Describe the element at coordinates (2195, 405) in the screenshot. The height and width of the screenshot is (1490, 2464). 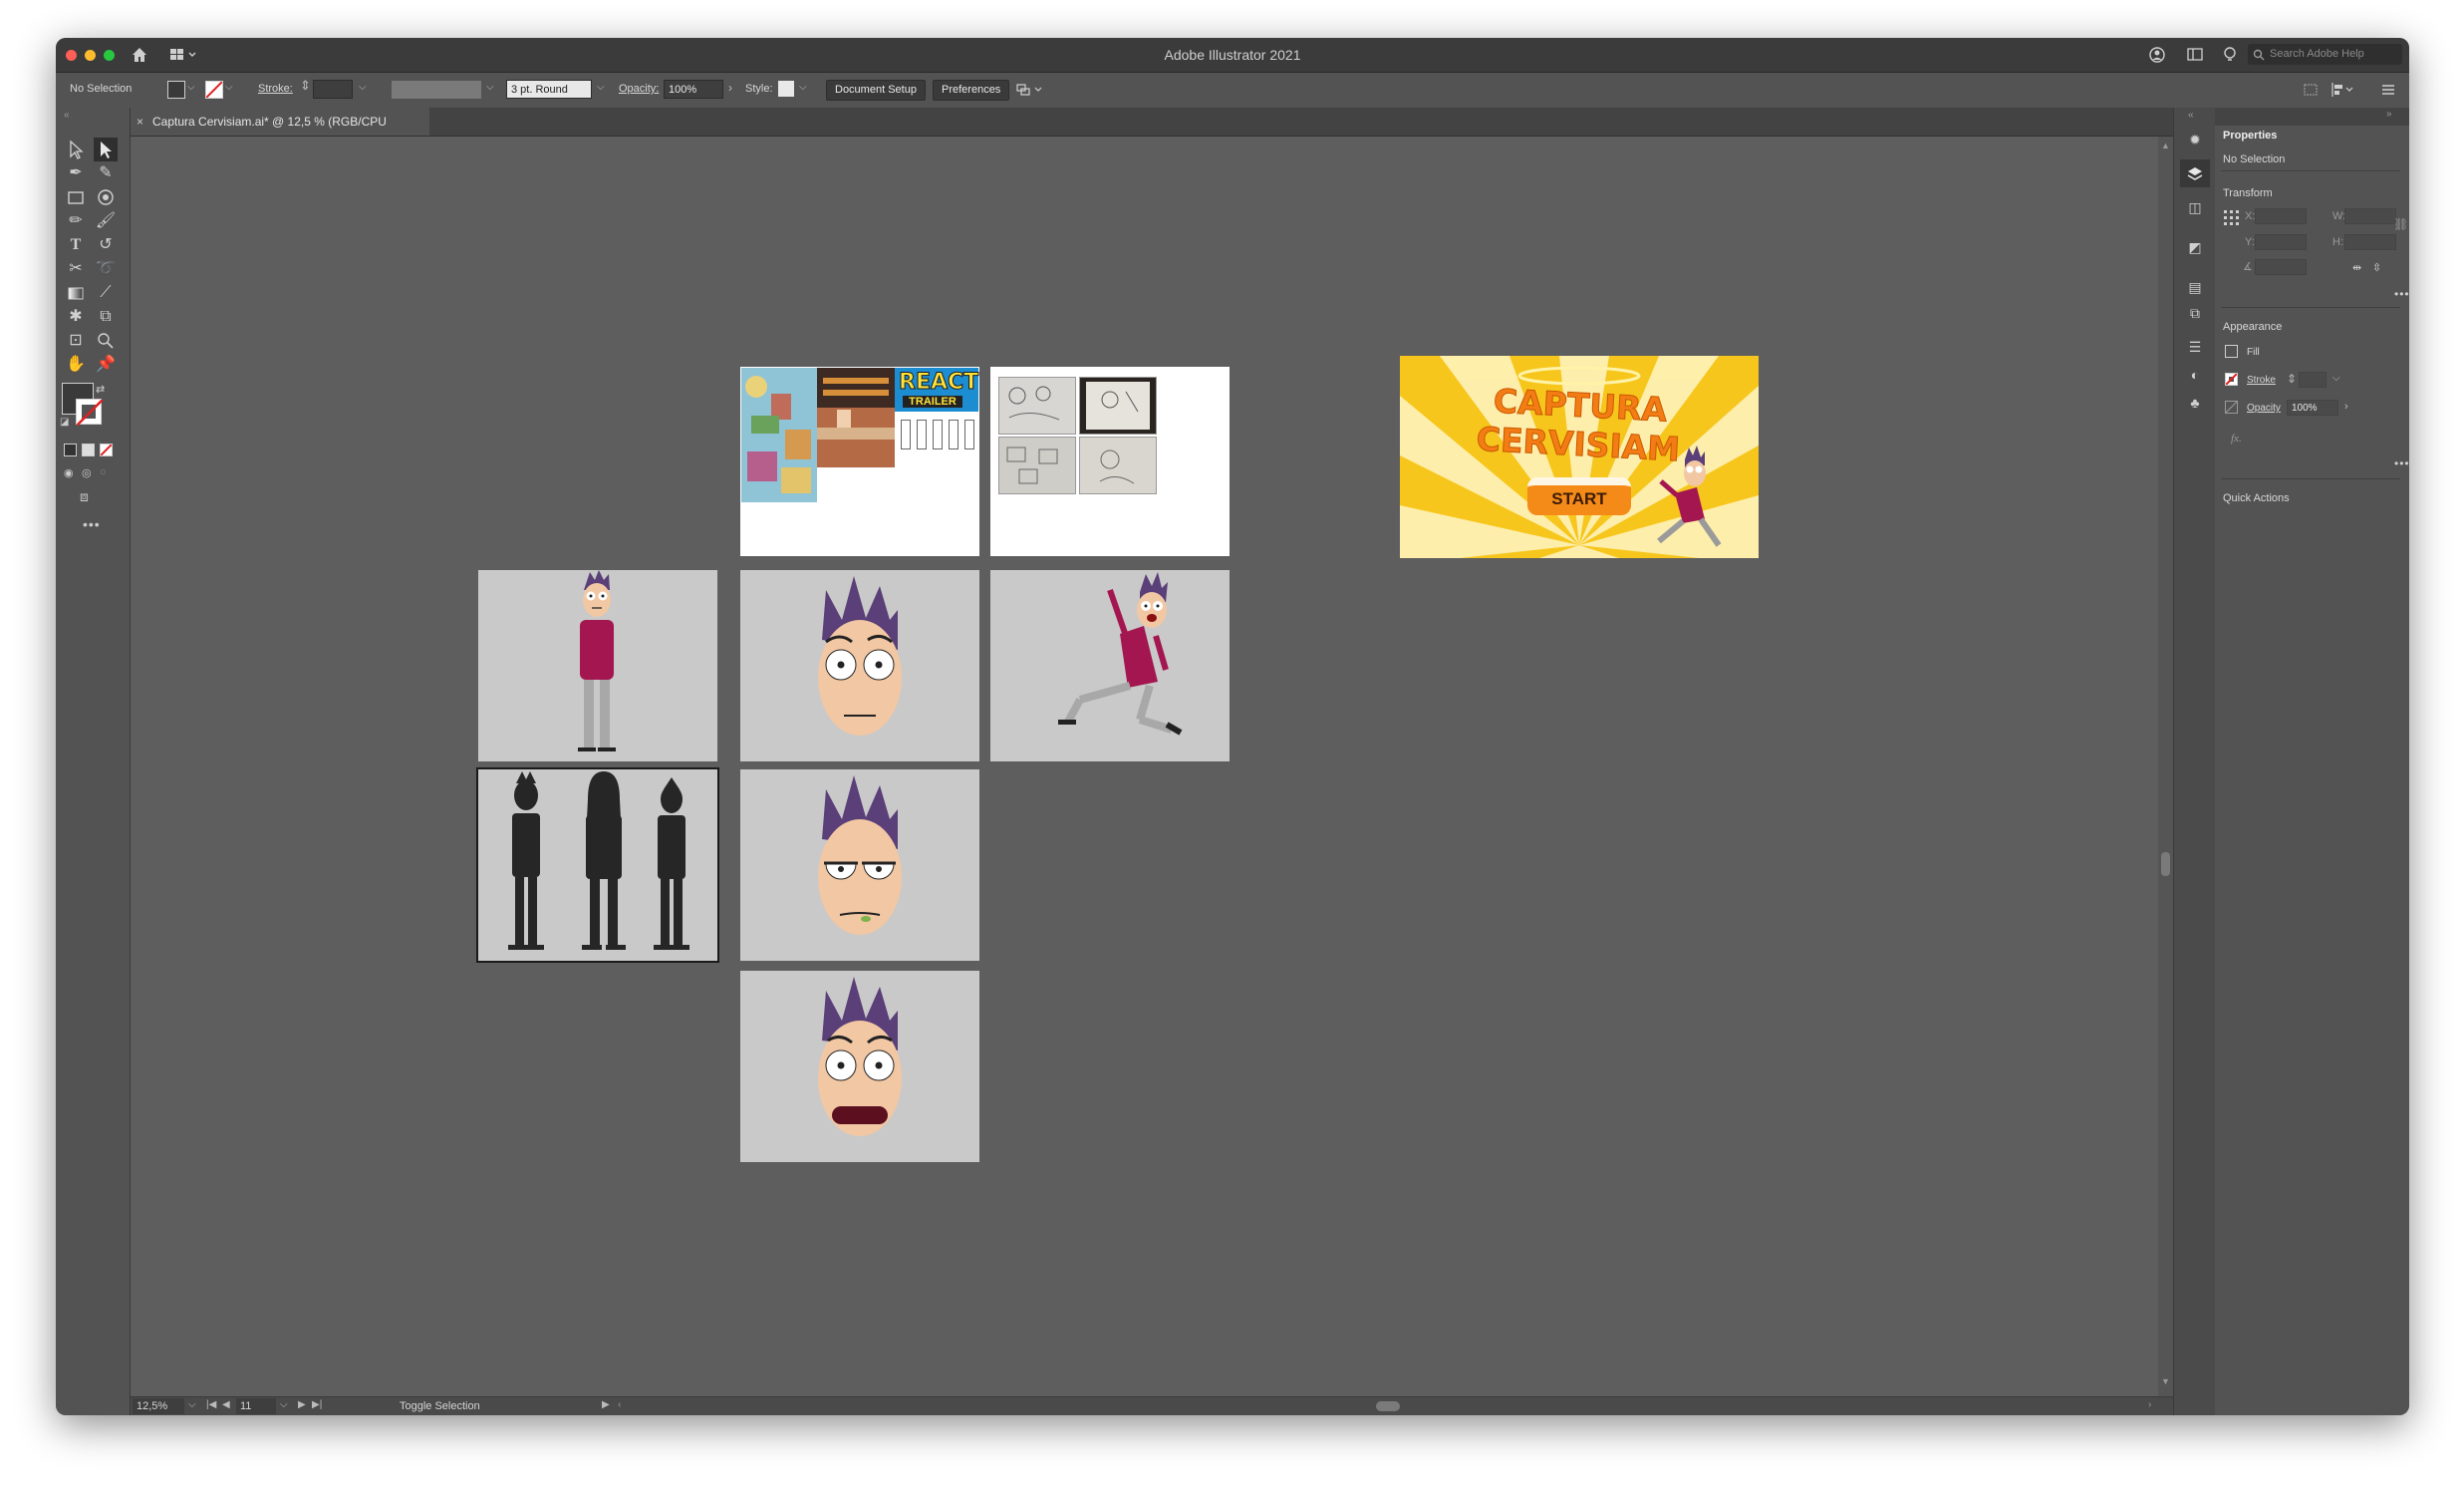
I see `symbols-panel-icon: ♣` at that location.